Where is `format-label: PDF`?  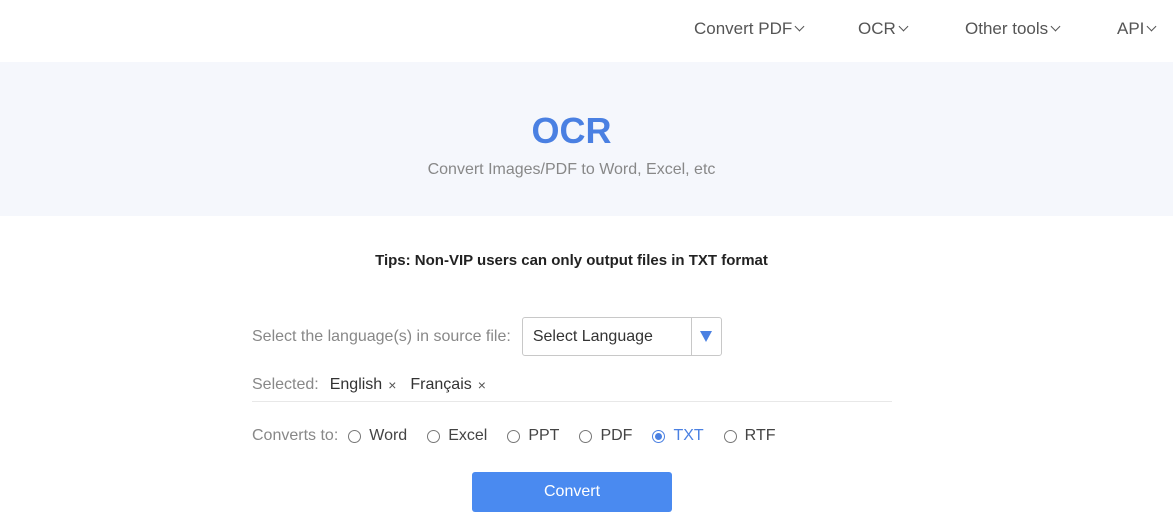 format-label: PDF is located at coordinates (616, 435).